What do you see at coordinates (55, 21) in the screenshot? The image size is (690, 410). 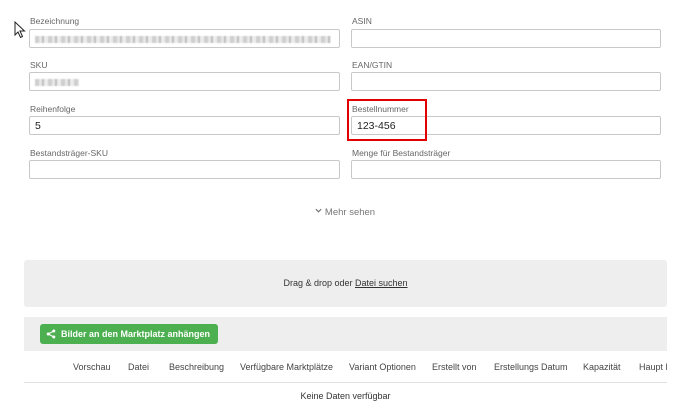 I see `bezeichnung-label: Bezeichnung` at bounding box center [55, 21].